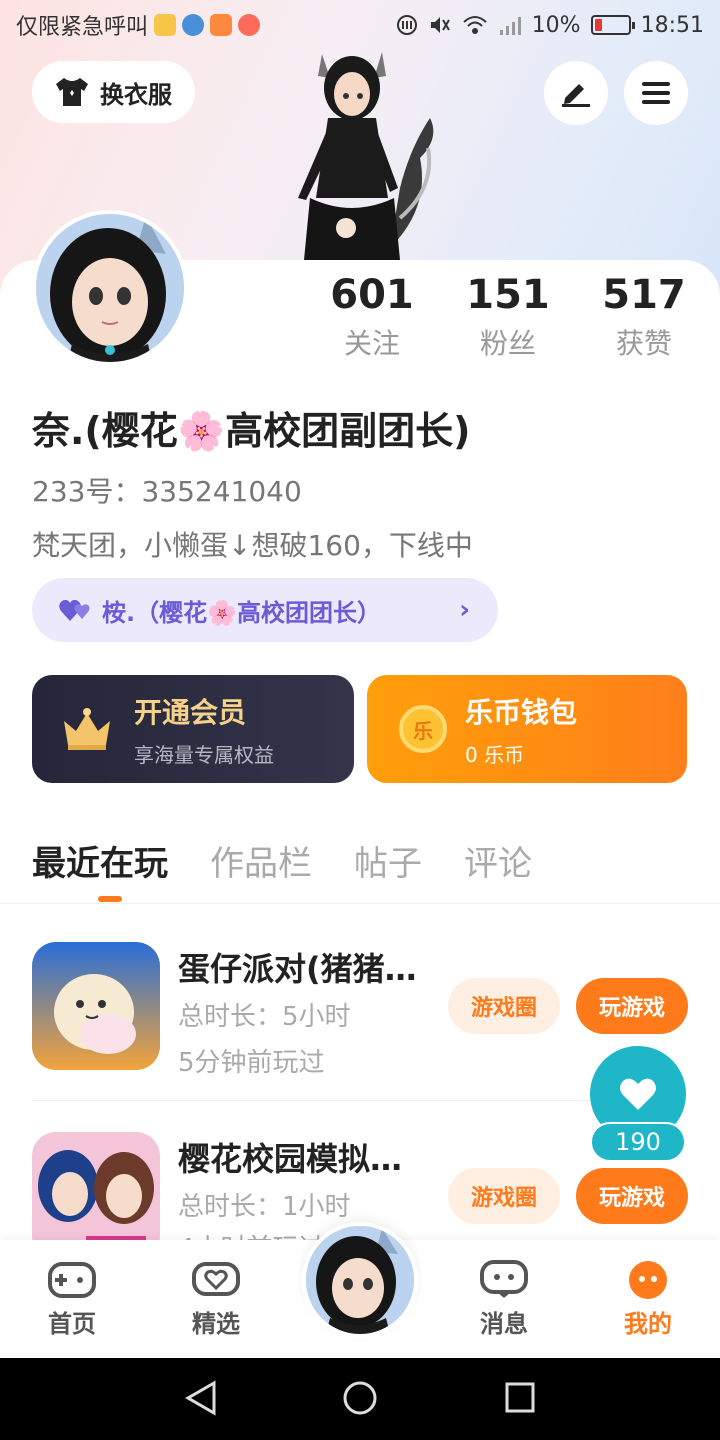  What do you see at coordinates (251, 431) in the screenshot?
I see `user-name: 奈.(樱花🌸高校团副团长)` at bounding box center [251, 431].